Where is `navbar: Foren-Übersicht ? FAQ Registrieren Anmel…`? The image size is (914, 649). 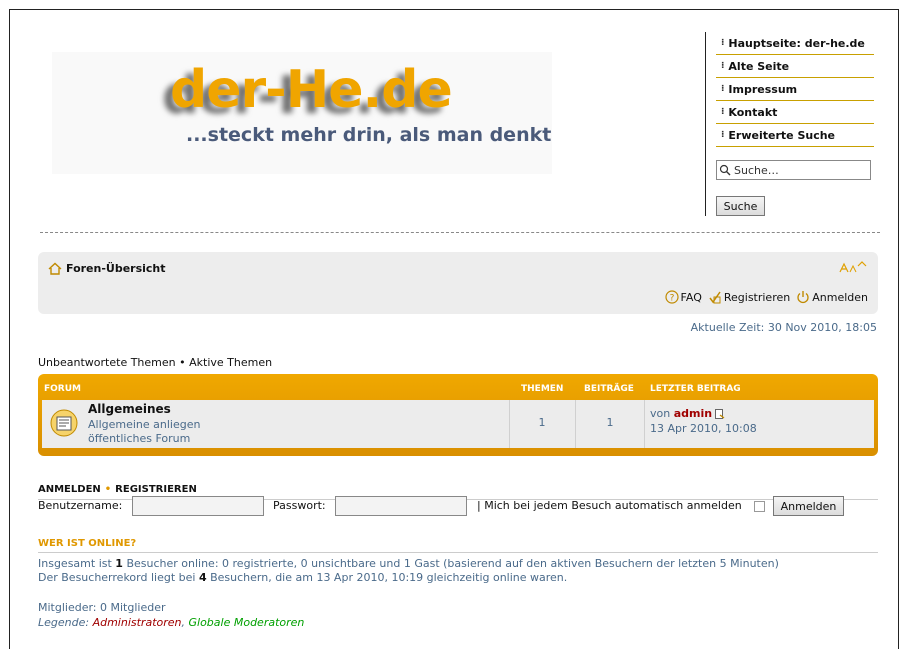 navbar: Foren-Übersicht ? FAQ Registrieren Anmel… is located at coordinates (458, 283).